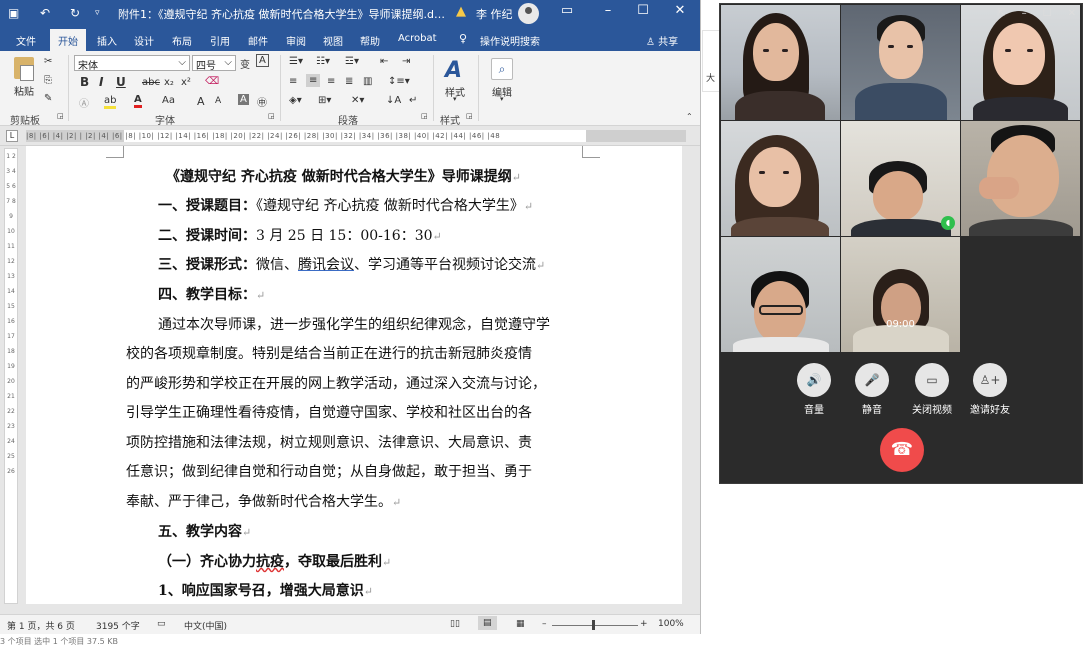 This screenshot has width=1087, height=645. What do you see at coordinates (182, 40) in the screenshot?
I see `tab-layout: 布局` at bounding box center [182, 40].